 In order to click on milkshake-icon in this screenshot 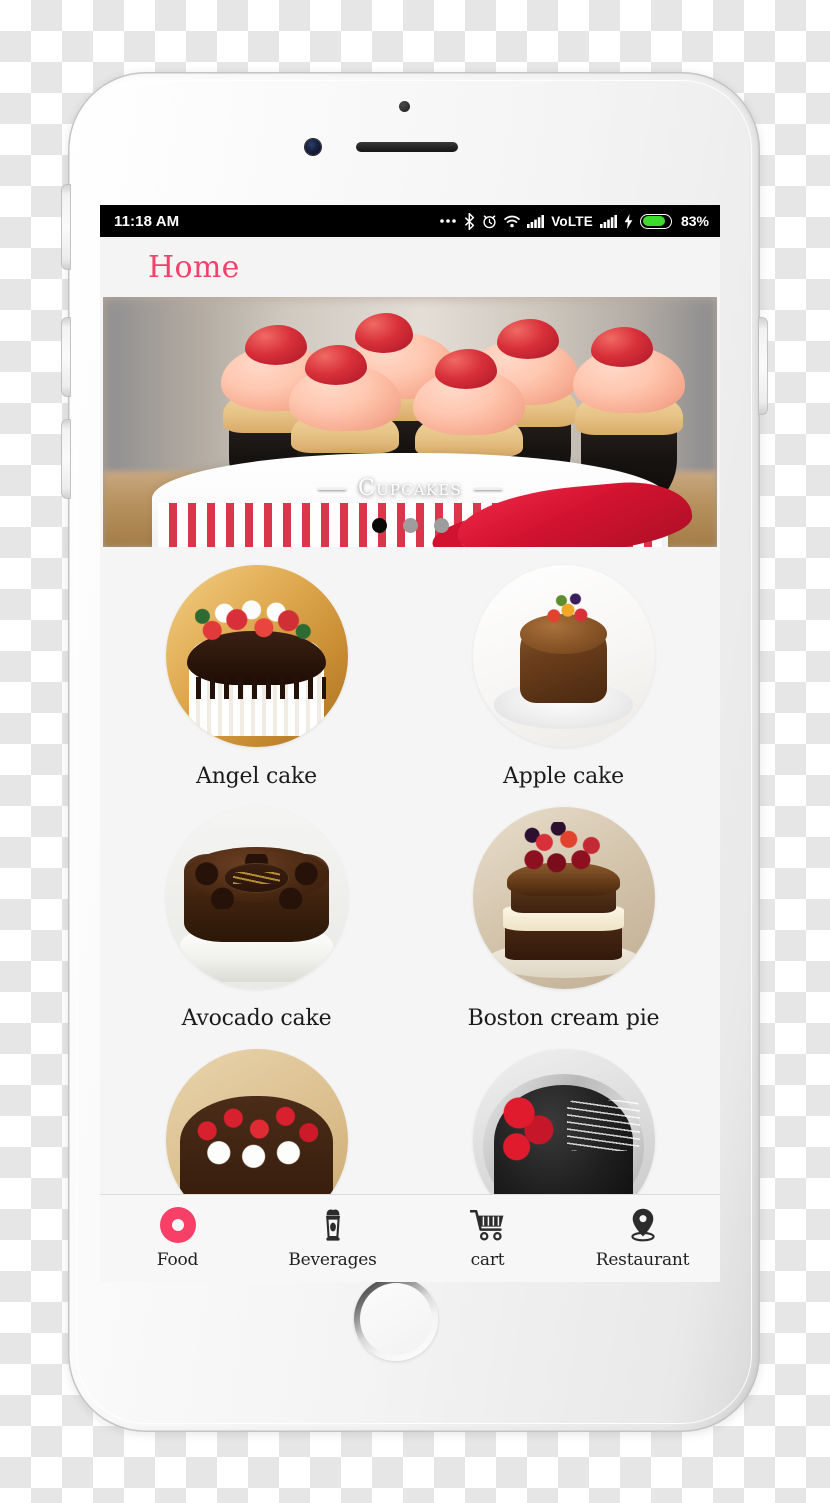, I will do `click(333, 1225)`.